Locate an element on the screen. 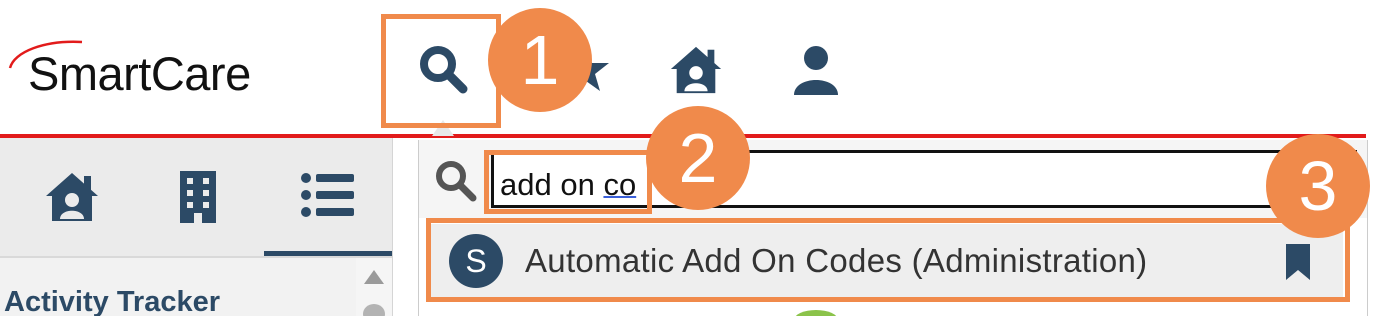 The height and width of the screenshot is (316, 1375). sidebar-tab-home is located at coordinates (72, 197).